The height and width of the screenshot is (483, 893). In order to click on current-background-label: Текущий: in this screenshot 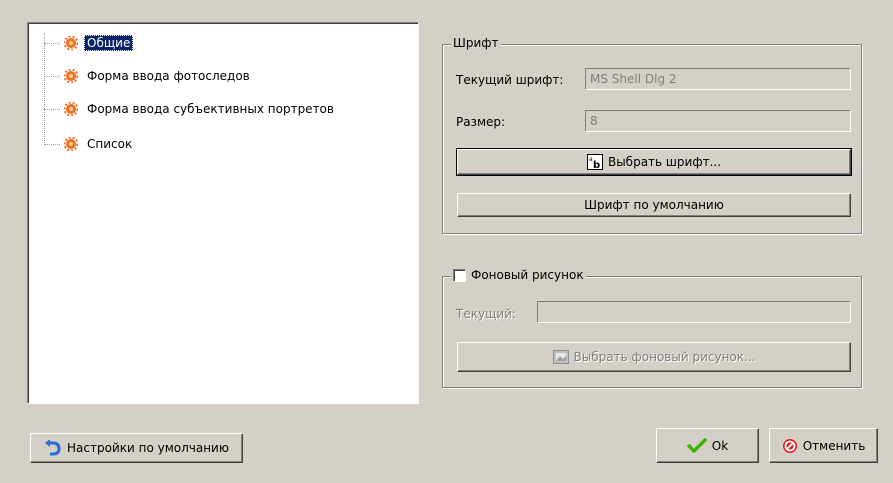, I will do `click(486, 314)`.